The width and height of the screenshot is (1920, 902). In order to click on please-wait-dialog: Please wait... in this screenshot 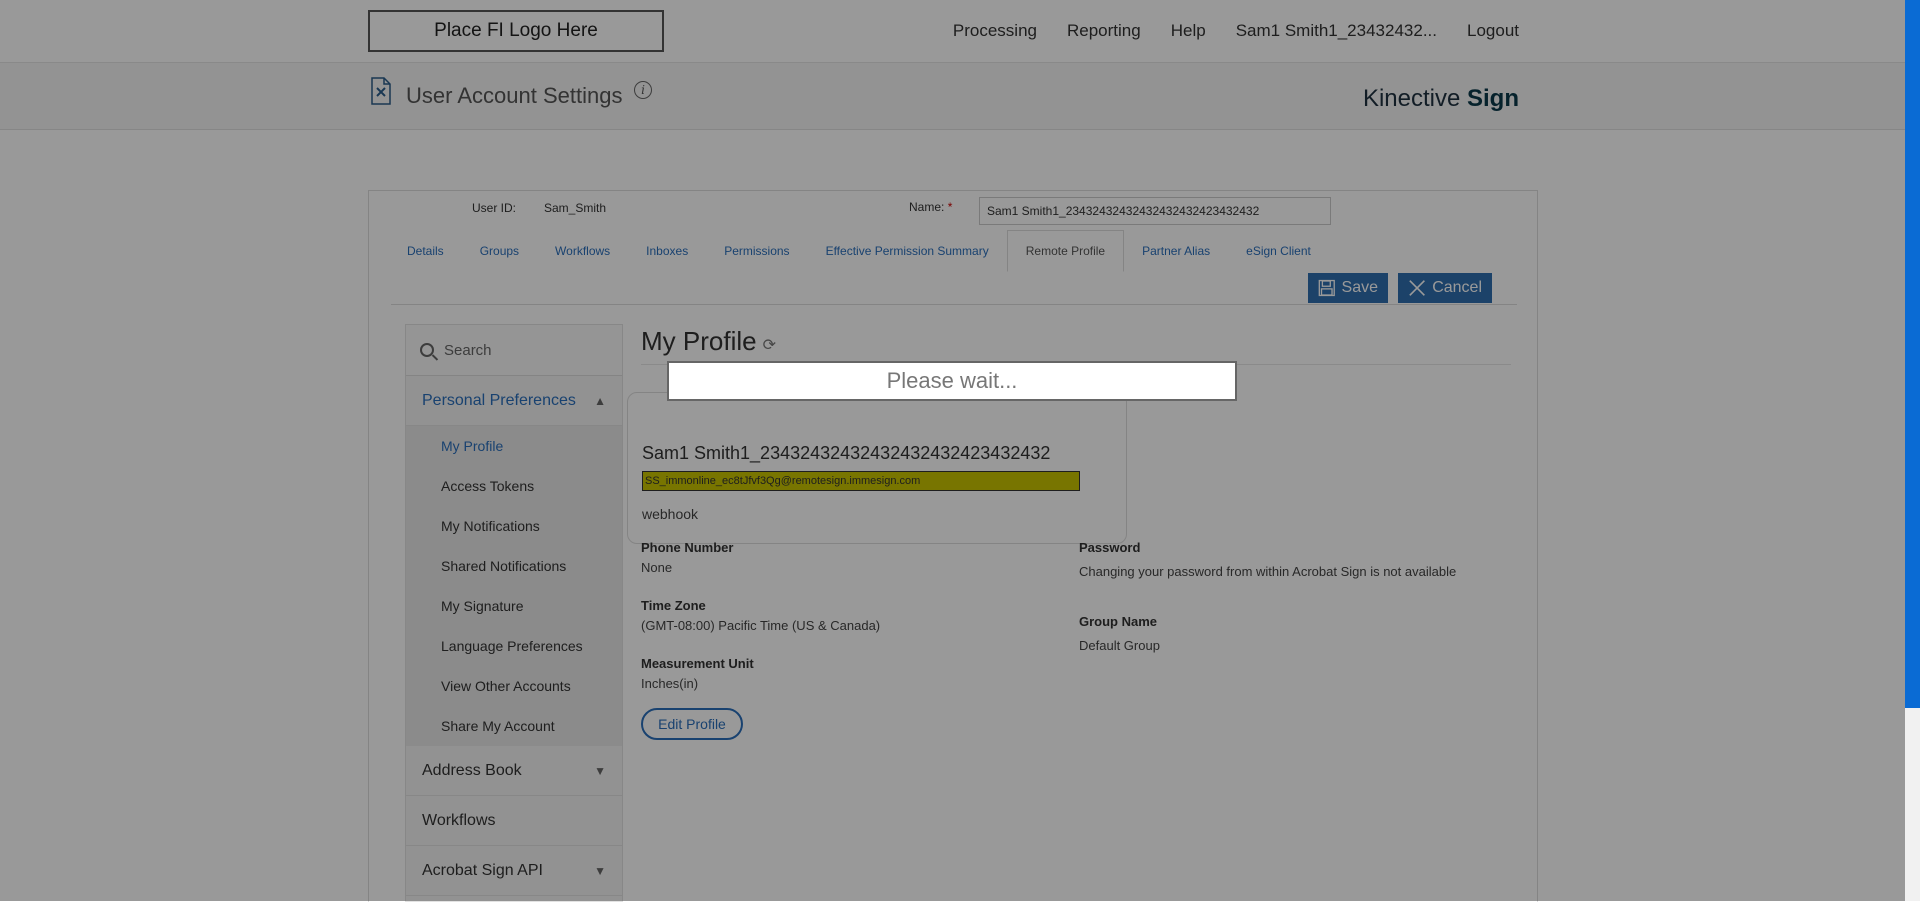, I will do `click(952, 381)`.